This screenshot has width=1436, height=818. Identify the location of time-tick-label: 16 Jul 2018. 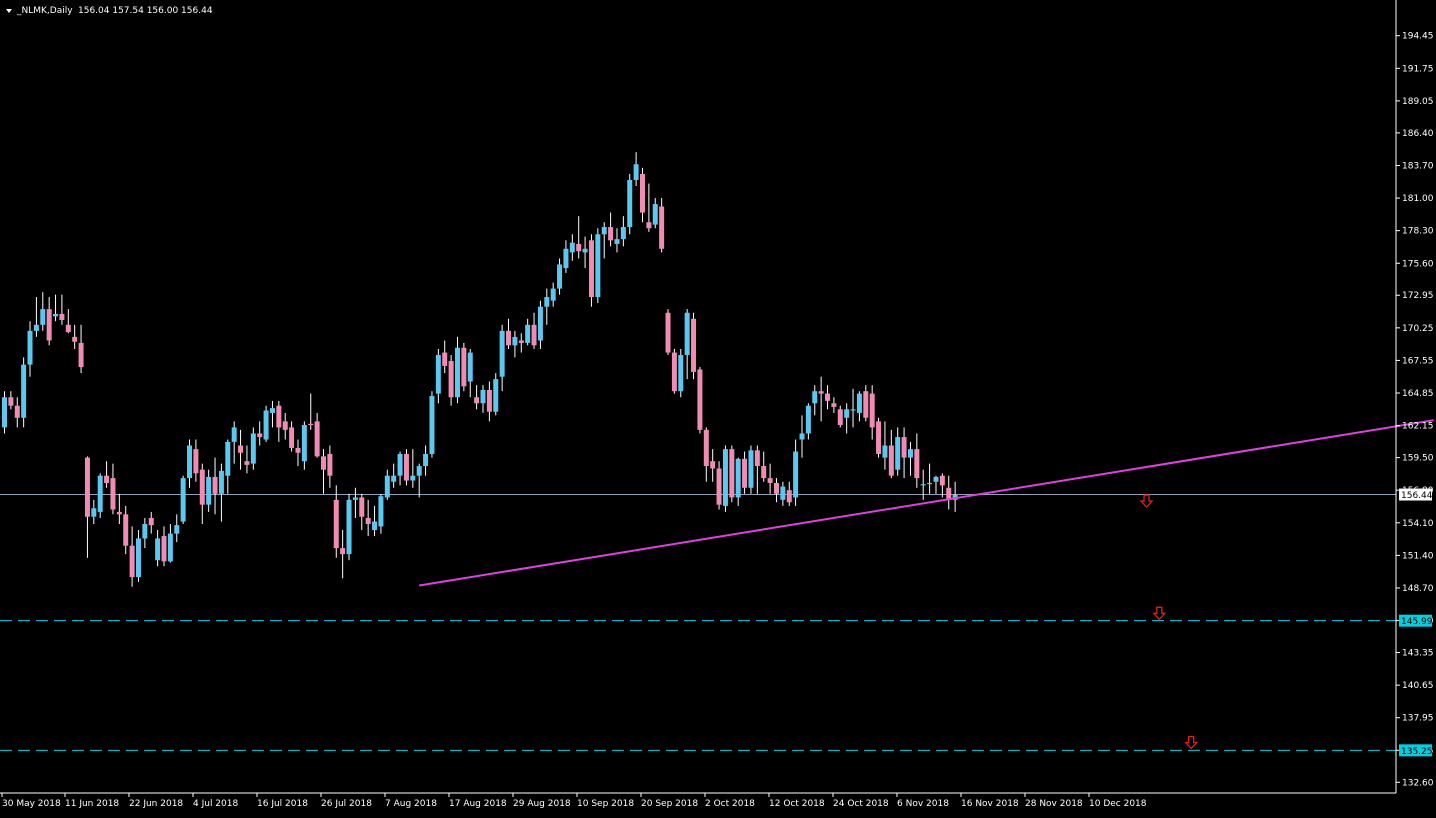
(282, 804).